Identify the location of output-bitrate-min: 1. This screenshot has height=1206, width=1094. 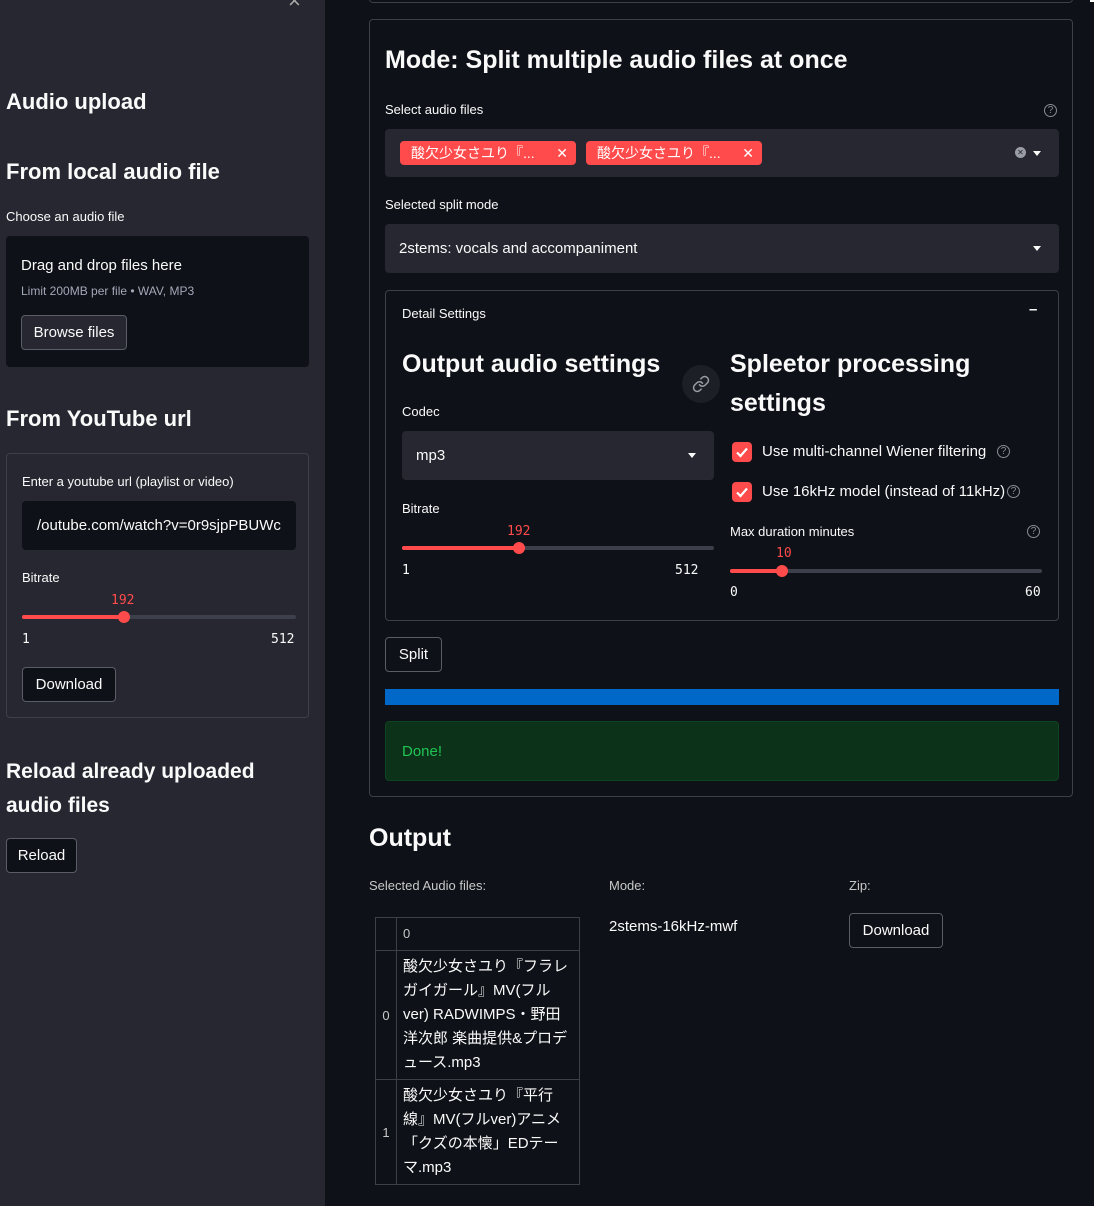
(406, 570).